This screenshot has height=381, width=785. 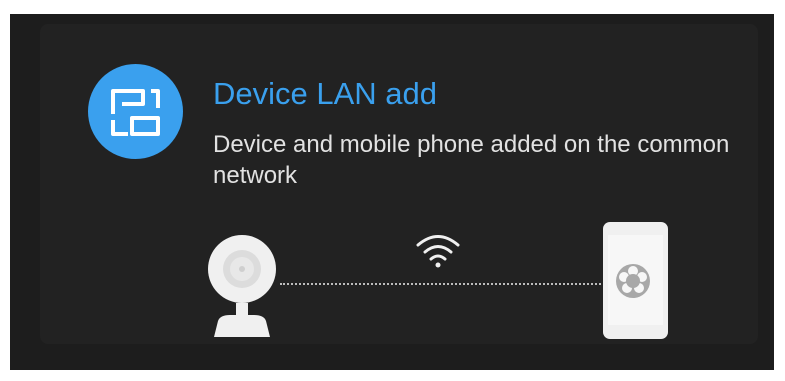 I want to click on wifi-icon, so click(x=438, y=251).